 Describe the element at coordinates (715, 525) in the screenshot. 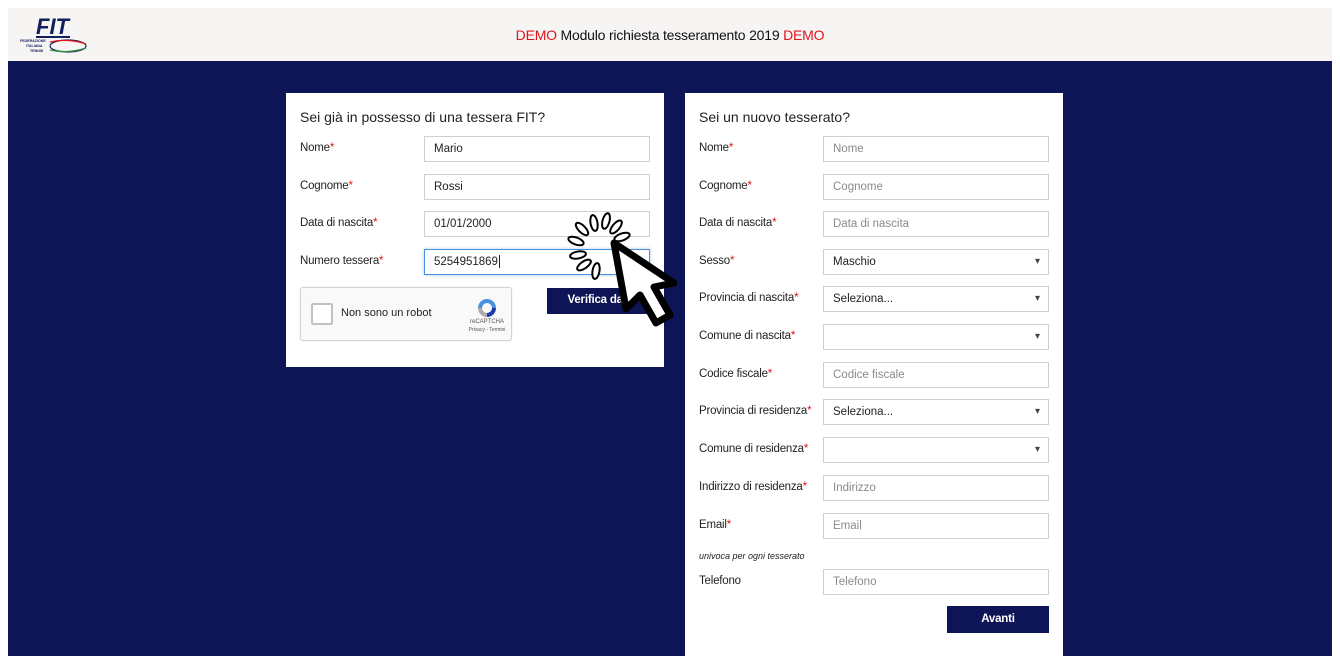

I see `field-label: Email*` at that location.